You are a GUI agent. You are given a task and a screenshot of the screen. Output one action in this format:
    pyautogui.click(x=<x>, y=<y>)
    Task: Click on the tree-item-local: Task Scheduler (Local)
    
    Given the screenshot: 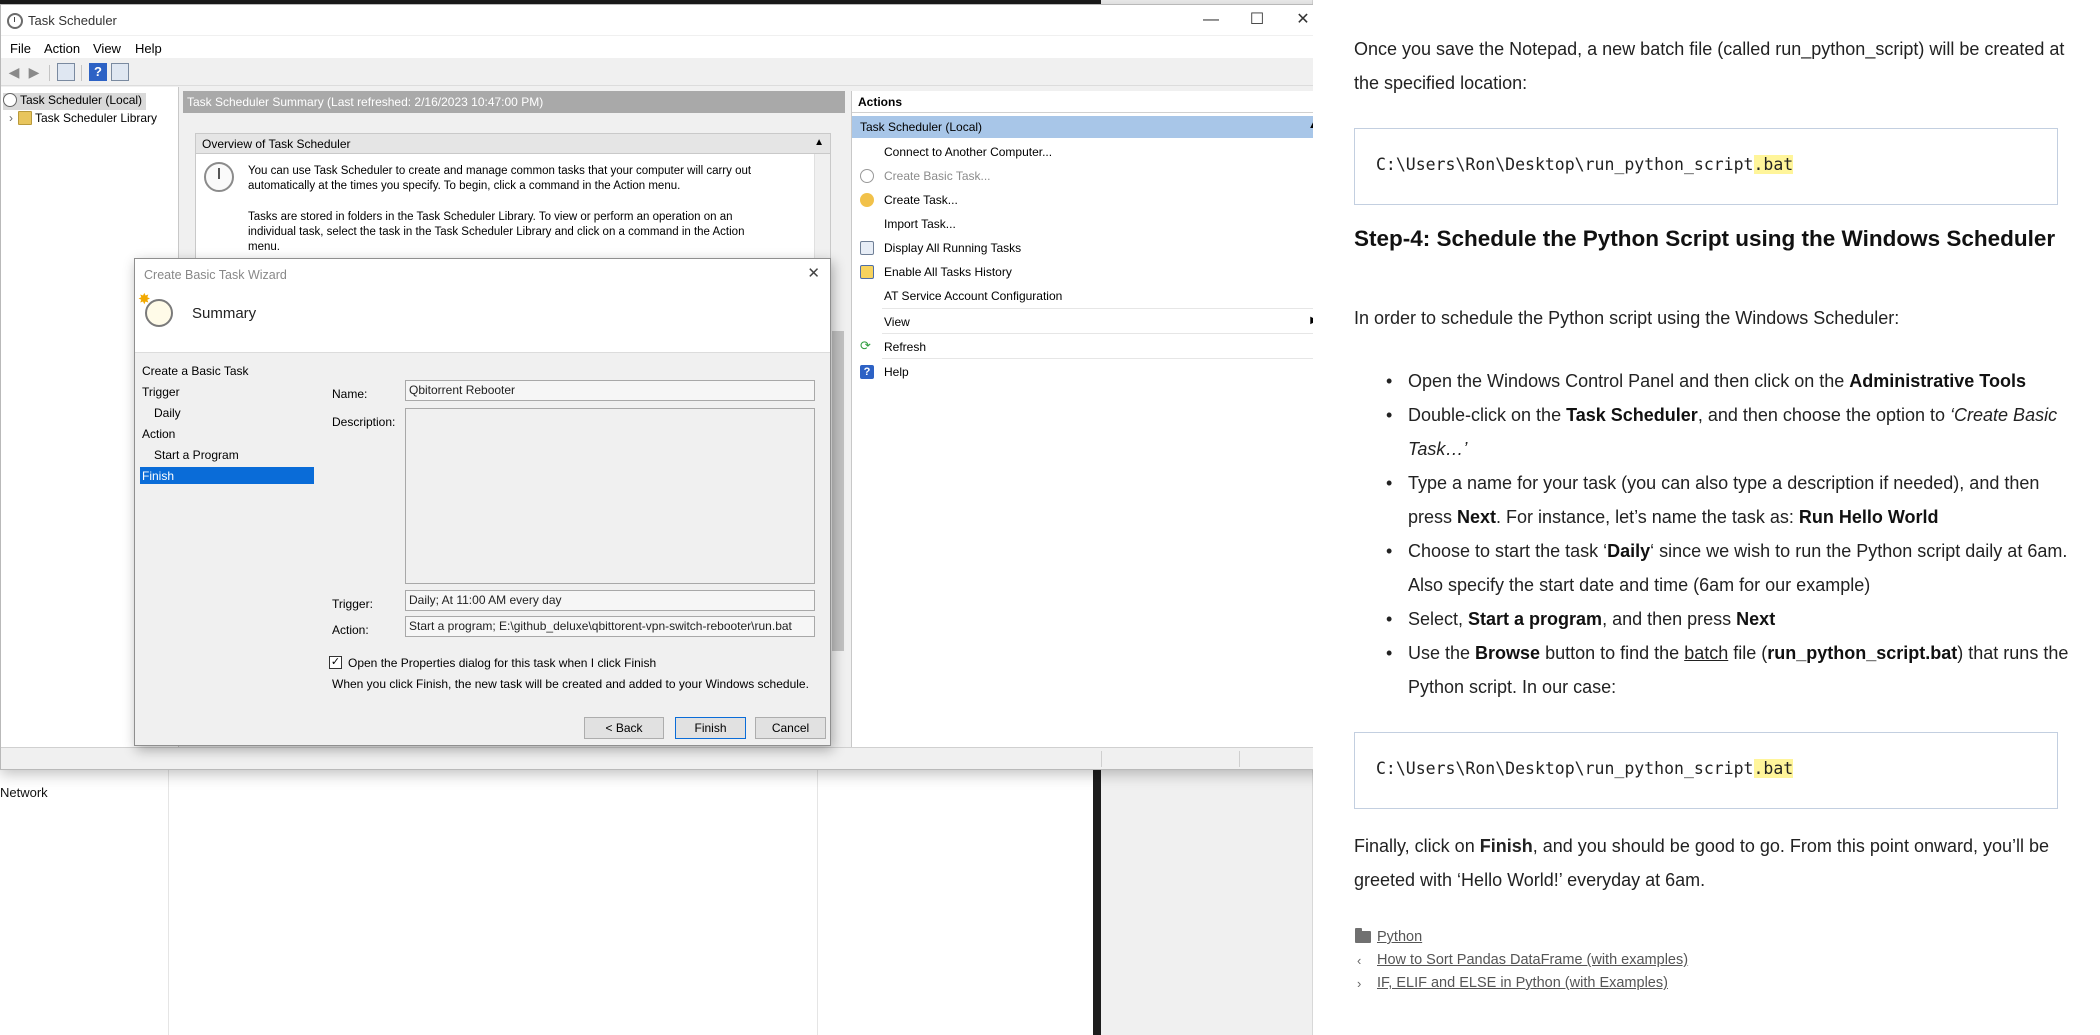 What is the action you would take?
    pyautogui.click(x=75, y=101)
    